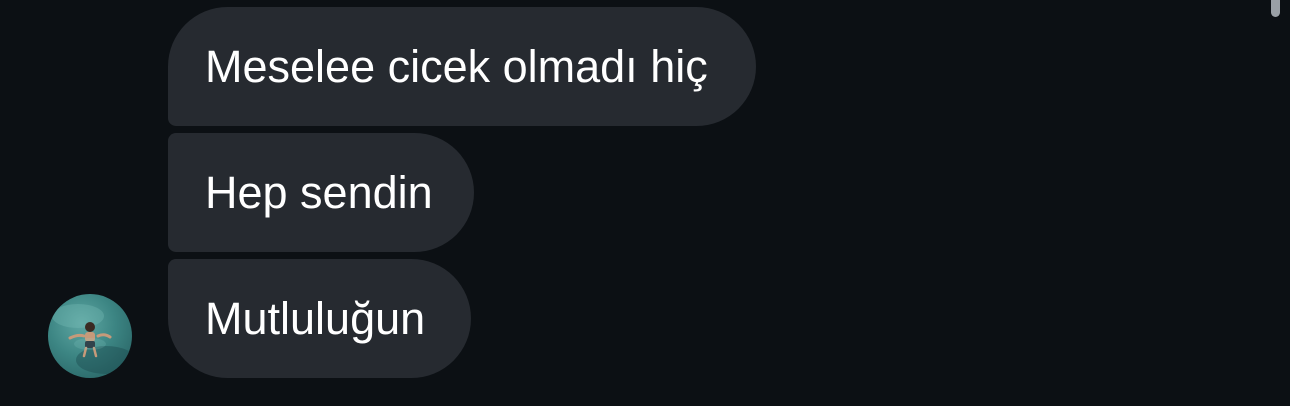 Image resolution: width=1290 pixels, height=406 pixels. What do you see at coordinates (456, 66) in the screenshot?
I see `message-text: Meselee cicek olmadı hiç` at bounding box center [456, 66].